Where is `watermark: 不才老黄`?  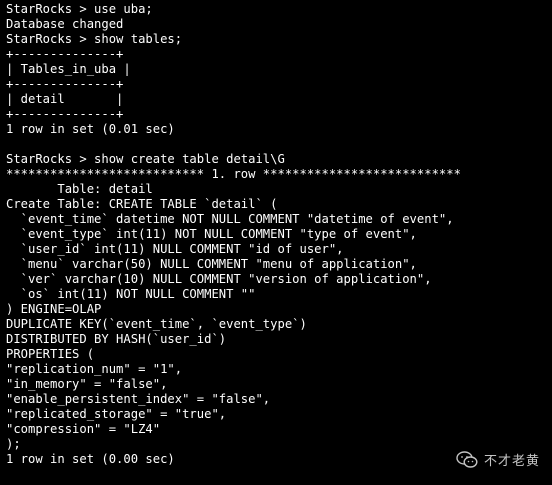 watermark: 不才老黄 is located at coordinates (498, 459).